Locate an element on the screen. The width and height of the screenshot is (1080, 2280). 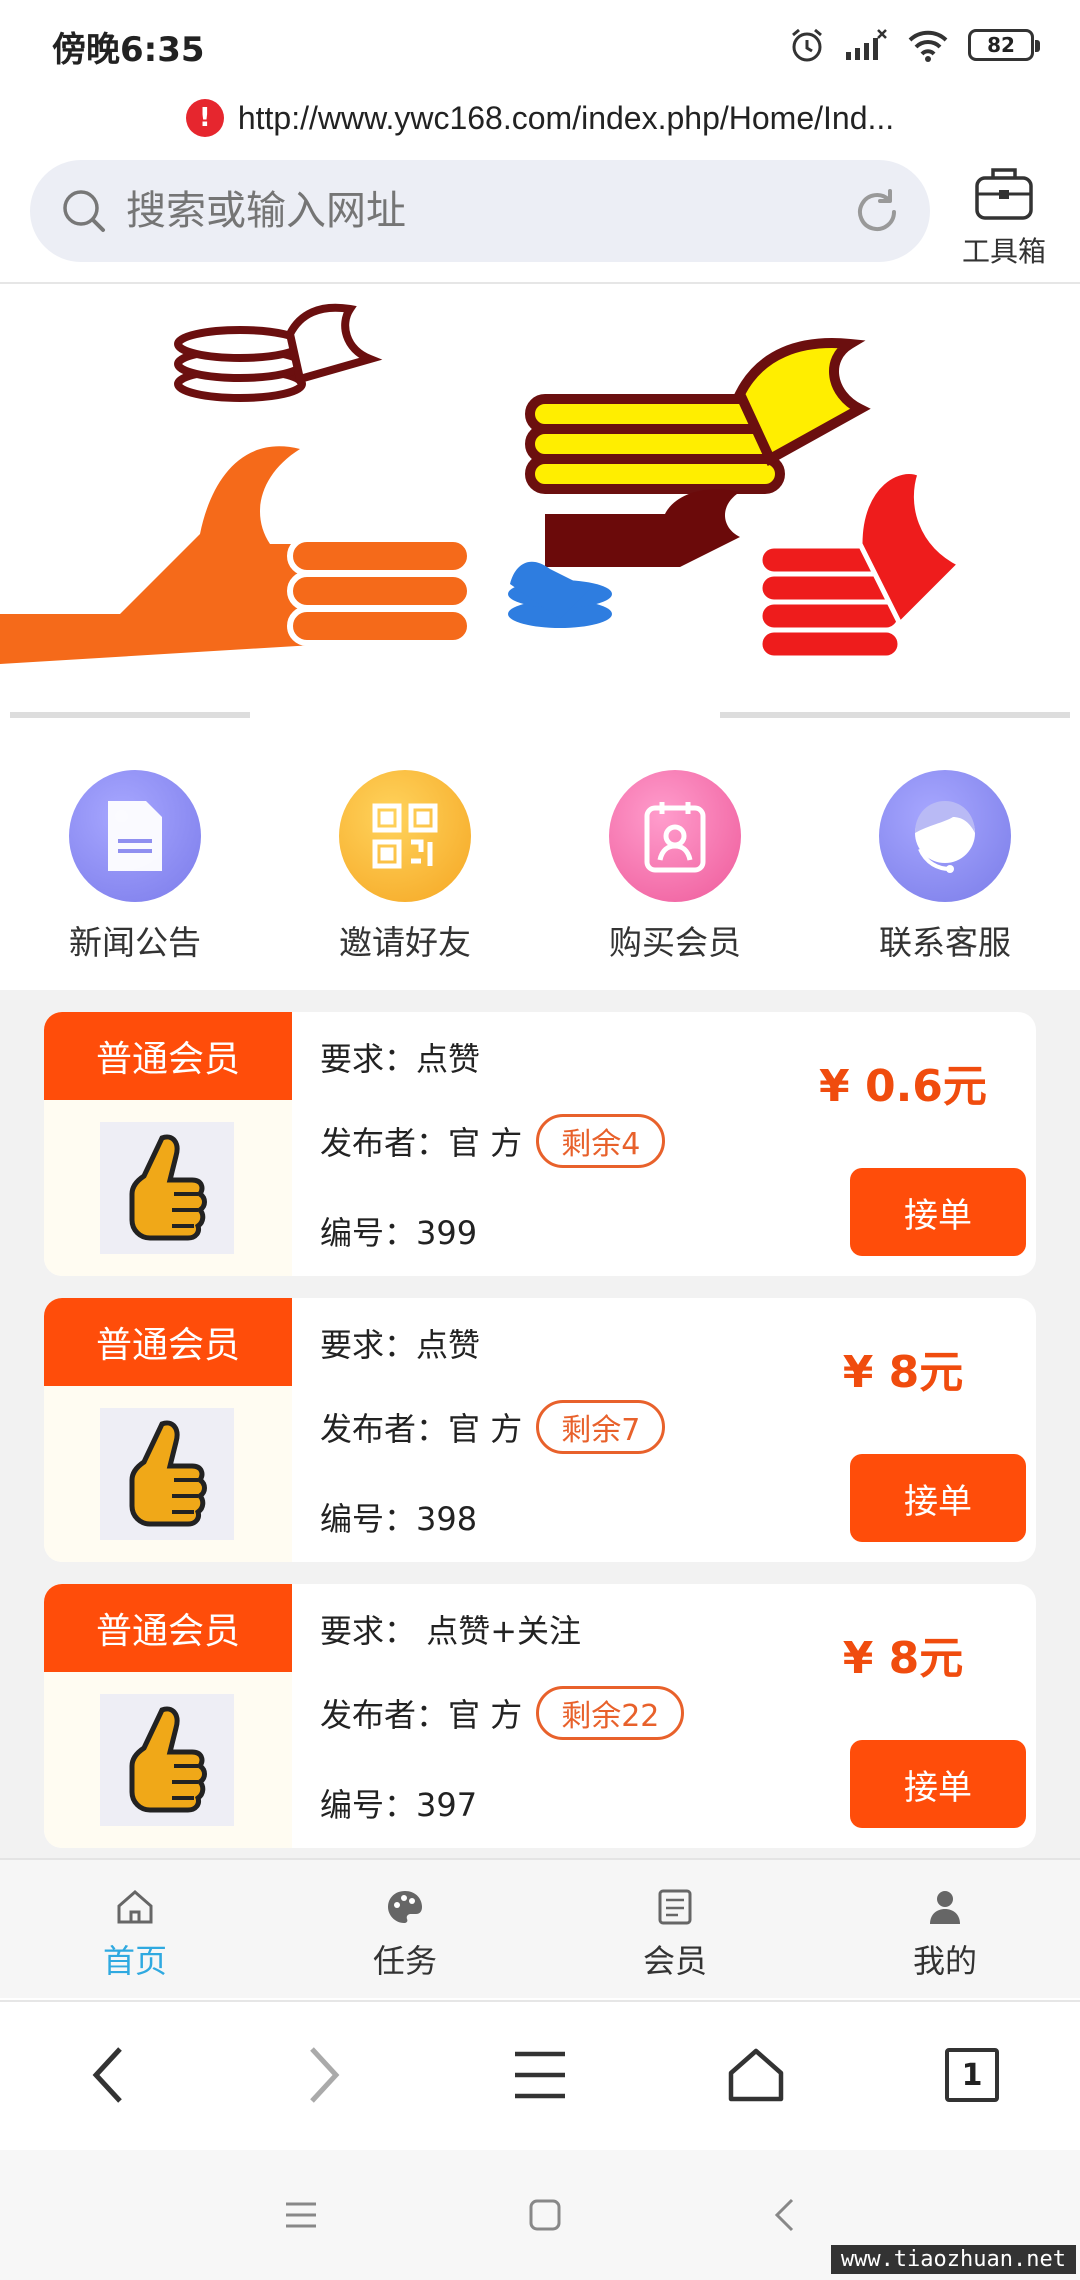
tab-count: 1 is located at coordinates (972, 2075).